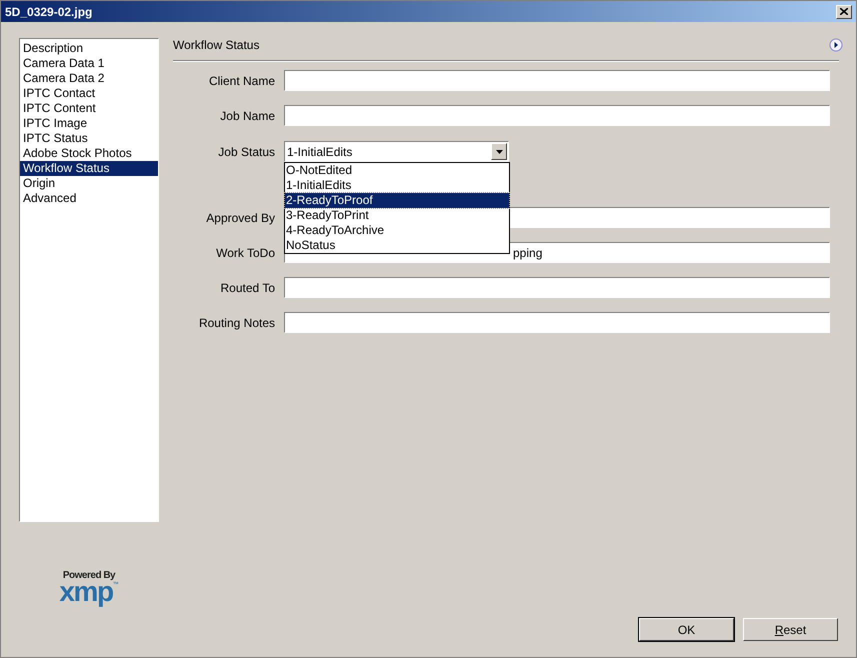  I want to click on field-label: Routed To, so click(248, 288).